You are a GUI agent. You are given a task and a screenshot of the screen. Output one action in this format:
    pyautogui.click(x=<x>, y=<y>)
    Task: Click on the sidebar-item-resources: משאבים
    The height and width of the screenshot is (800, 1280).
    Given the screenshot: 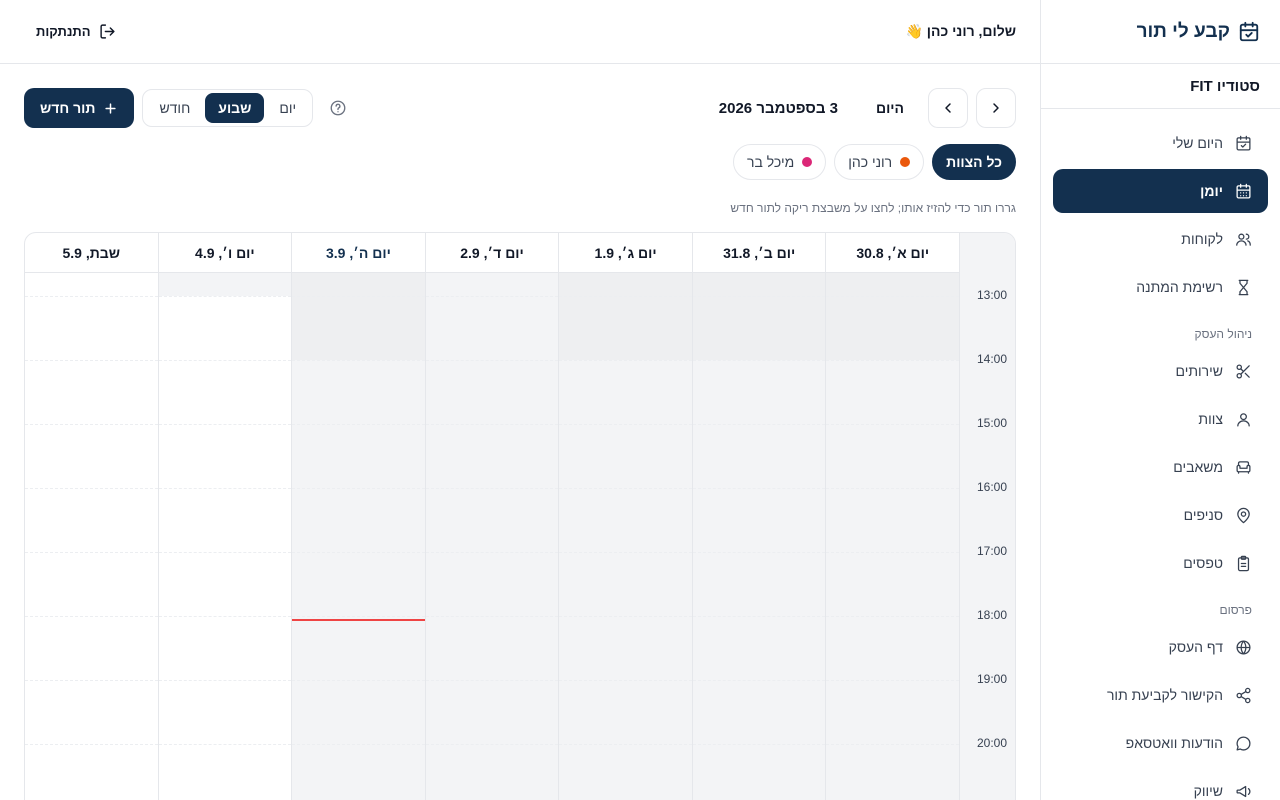 What is the action you would take?
    pyautogui.click(x=1160, y=467)
    